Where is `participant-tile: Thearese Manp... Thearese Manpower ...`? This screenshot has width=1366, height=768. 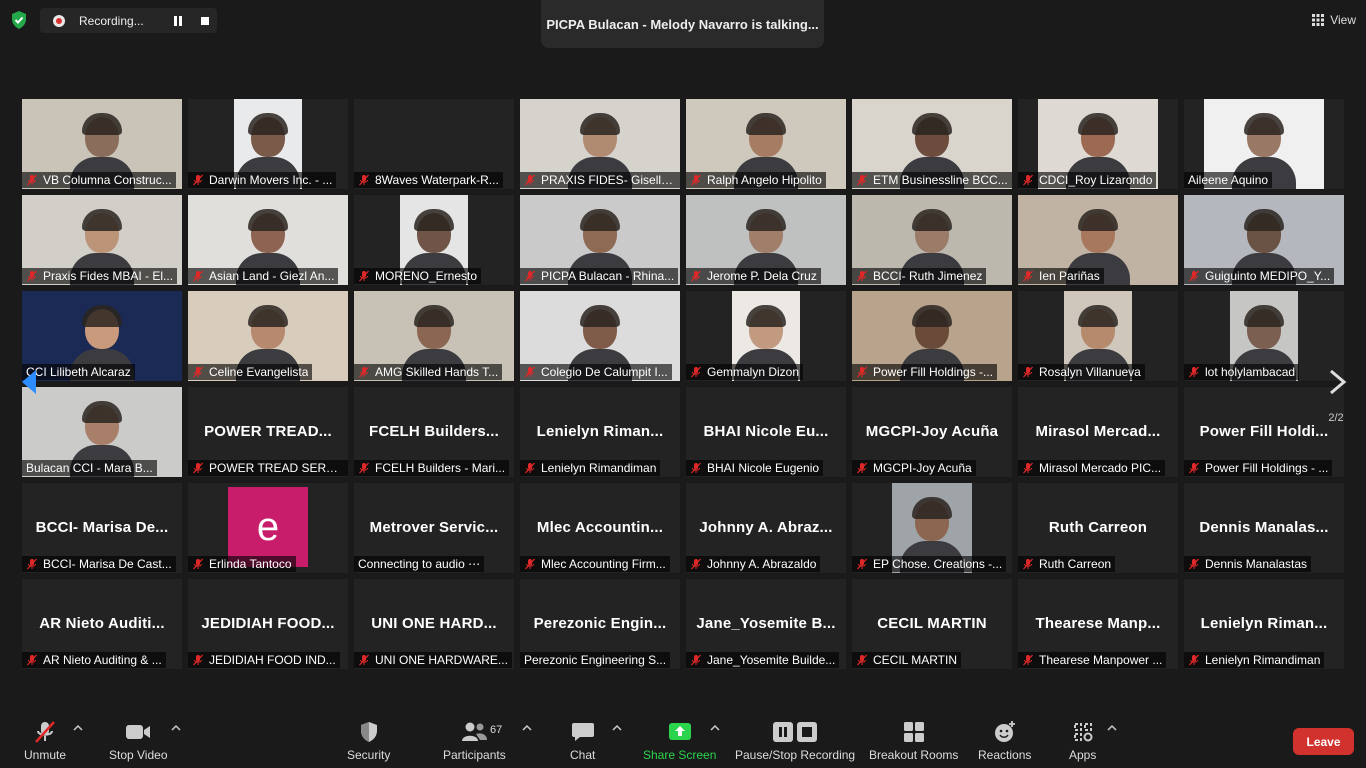
participant-tile: Thearese Manp... Thearese Manpower ... is located at coordinates (1098, 624).